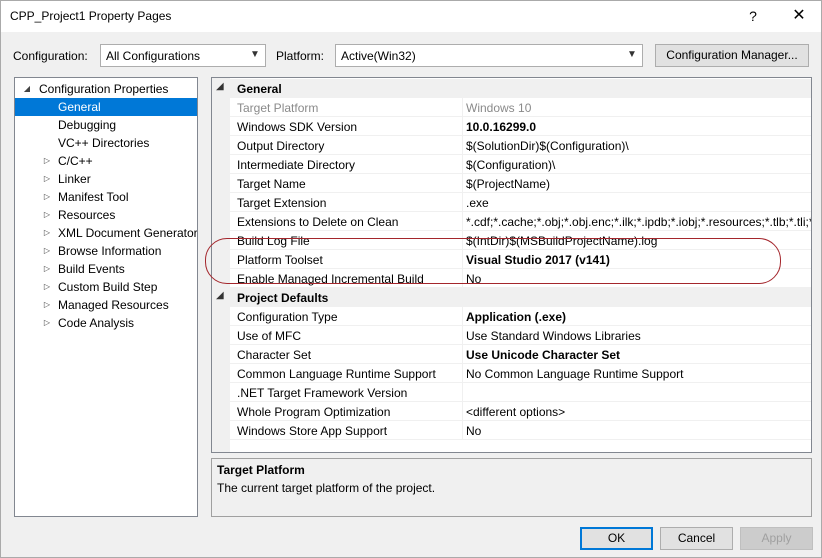 Image resolution: width=822 pixels, height=558 pixels. I want to click on tree-item-vc-directories: VC++ Directories, so click(106, 143).